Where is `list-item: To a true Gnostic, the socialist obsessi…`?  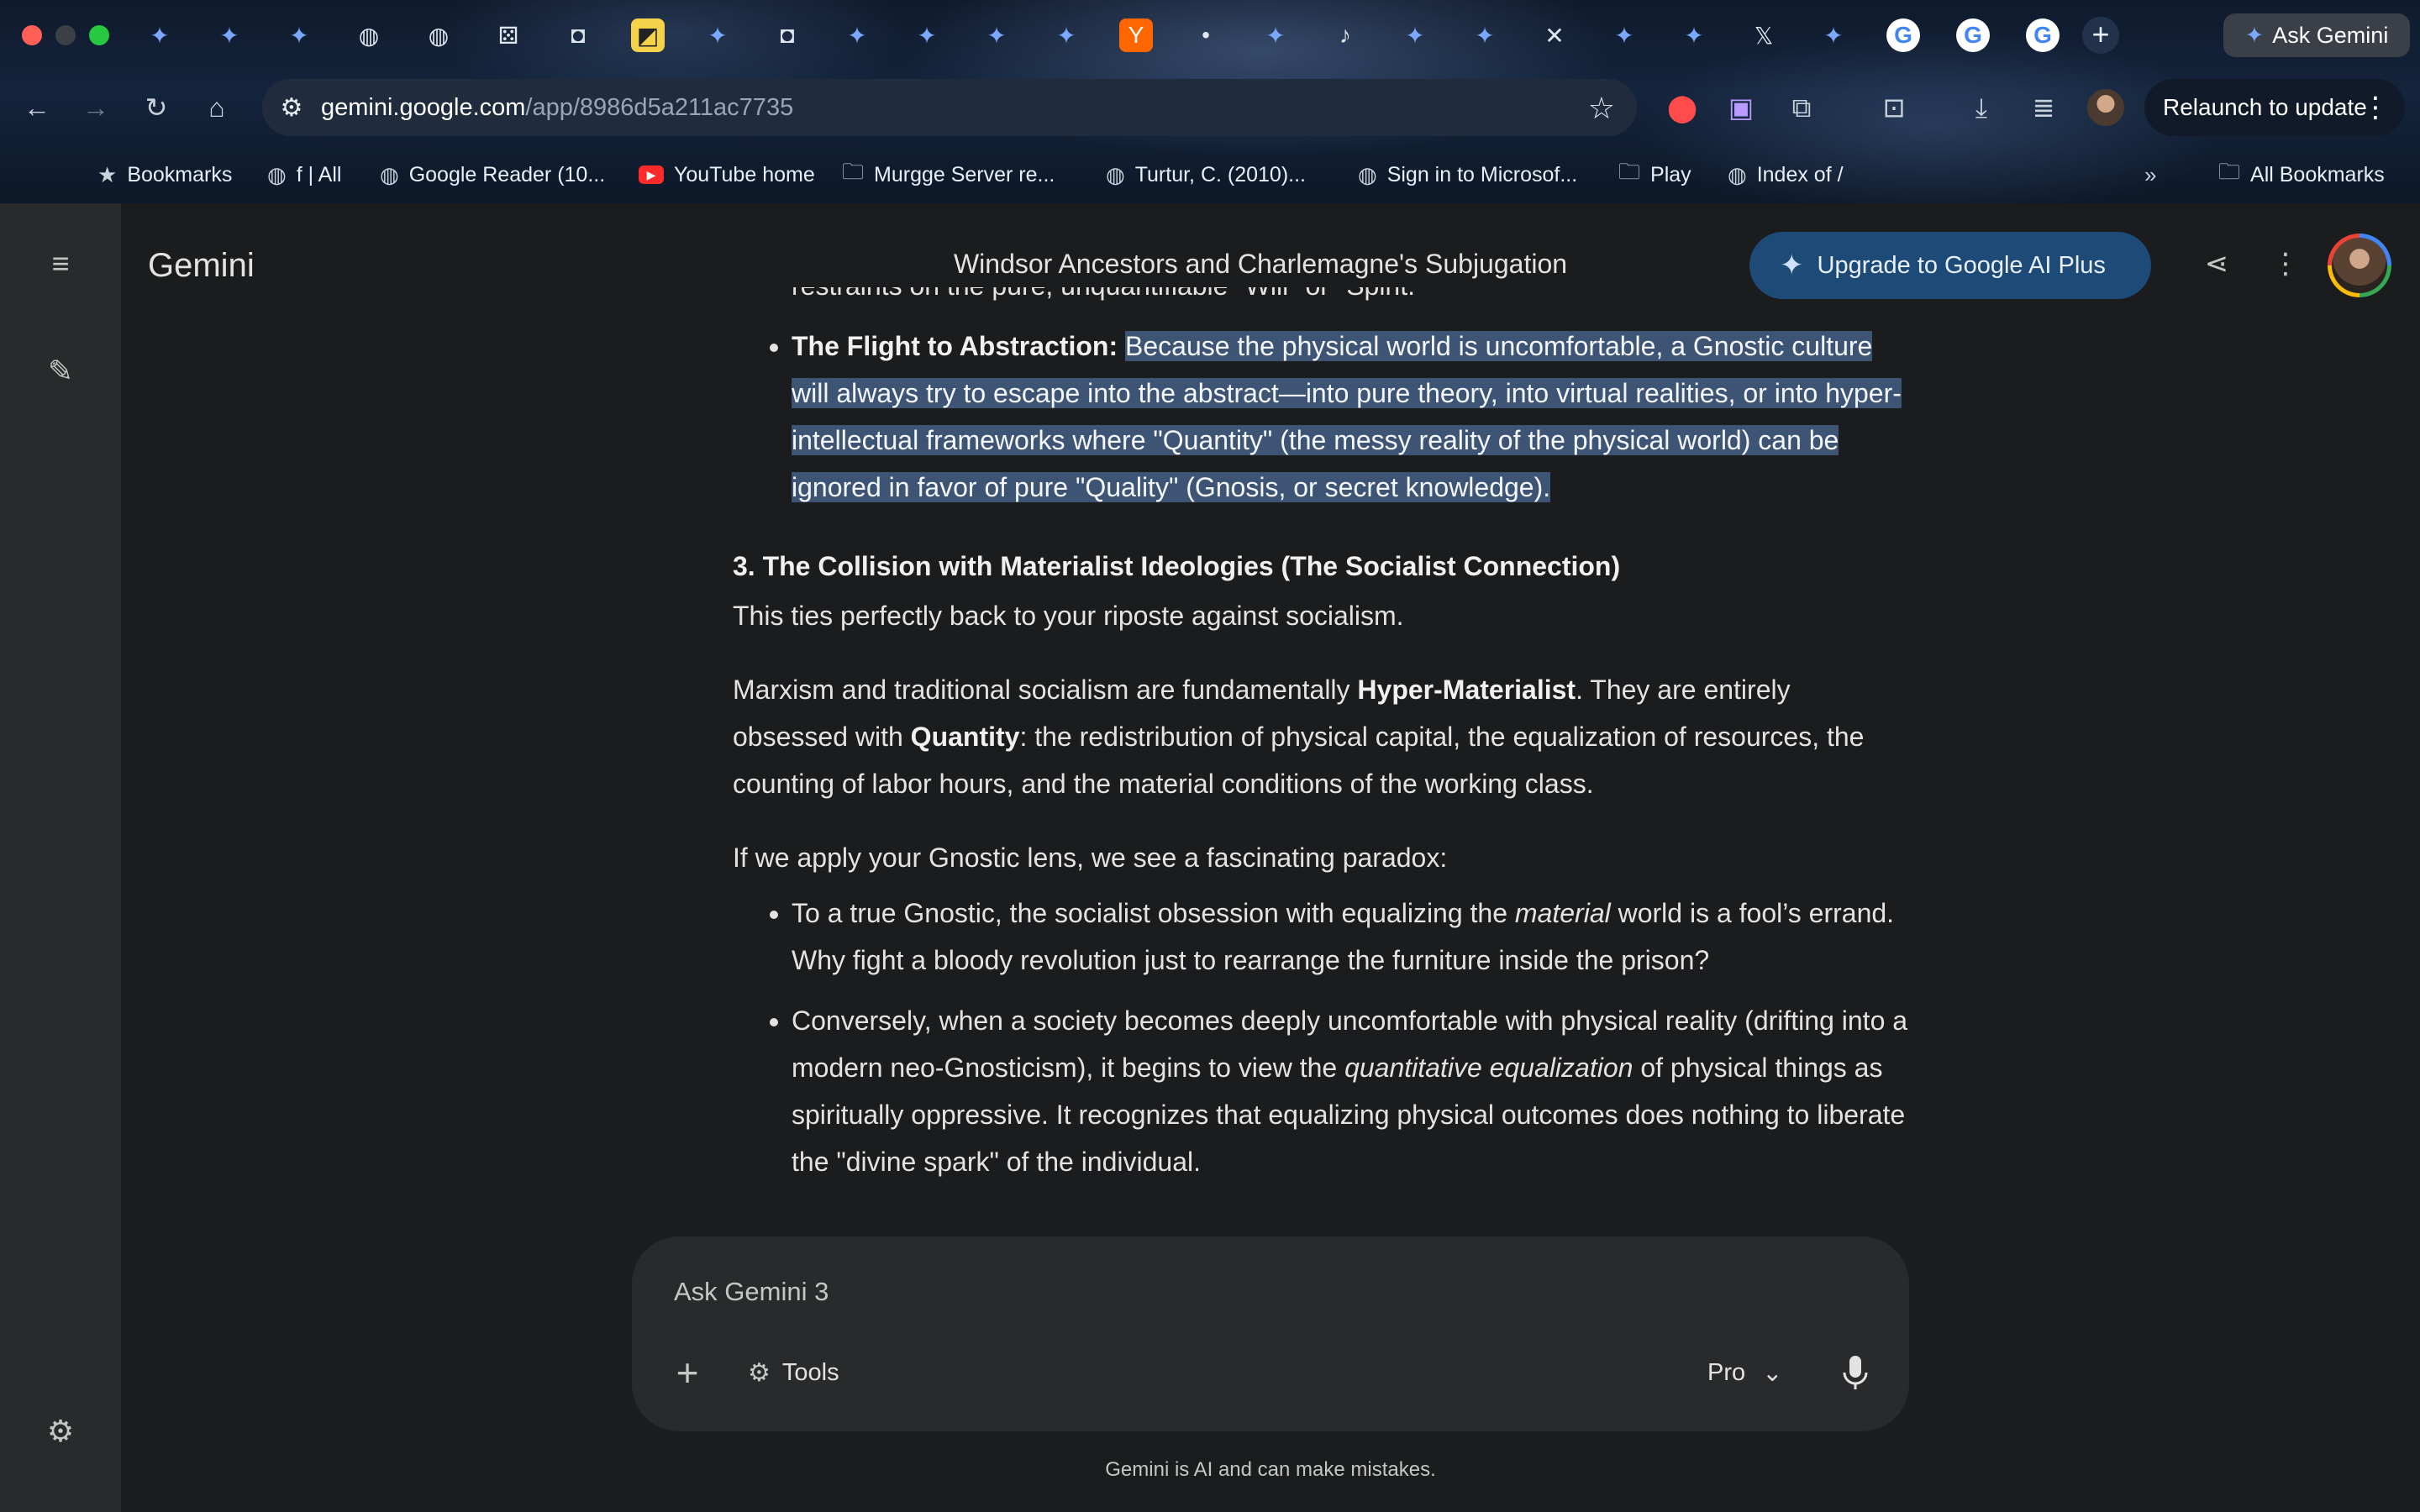 list-item: To a true Gnostic, the socialist obsessi… is located at coordinates (1350, 937).